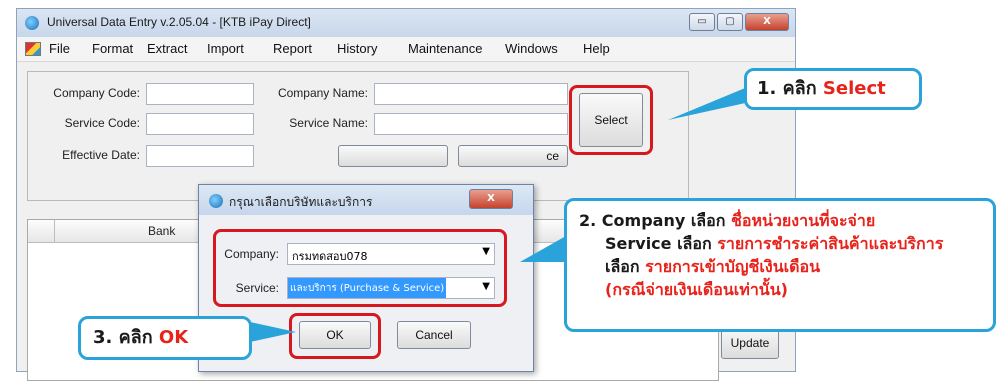 The width and height of the screenshot is (1004, 381). What do you see at coordinates (733, 266) in the screenshot?
I see `callout-step2-line3-highlight: รายการเข้าบัญชีเงินเดือน` at bounding box center [733, 266].